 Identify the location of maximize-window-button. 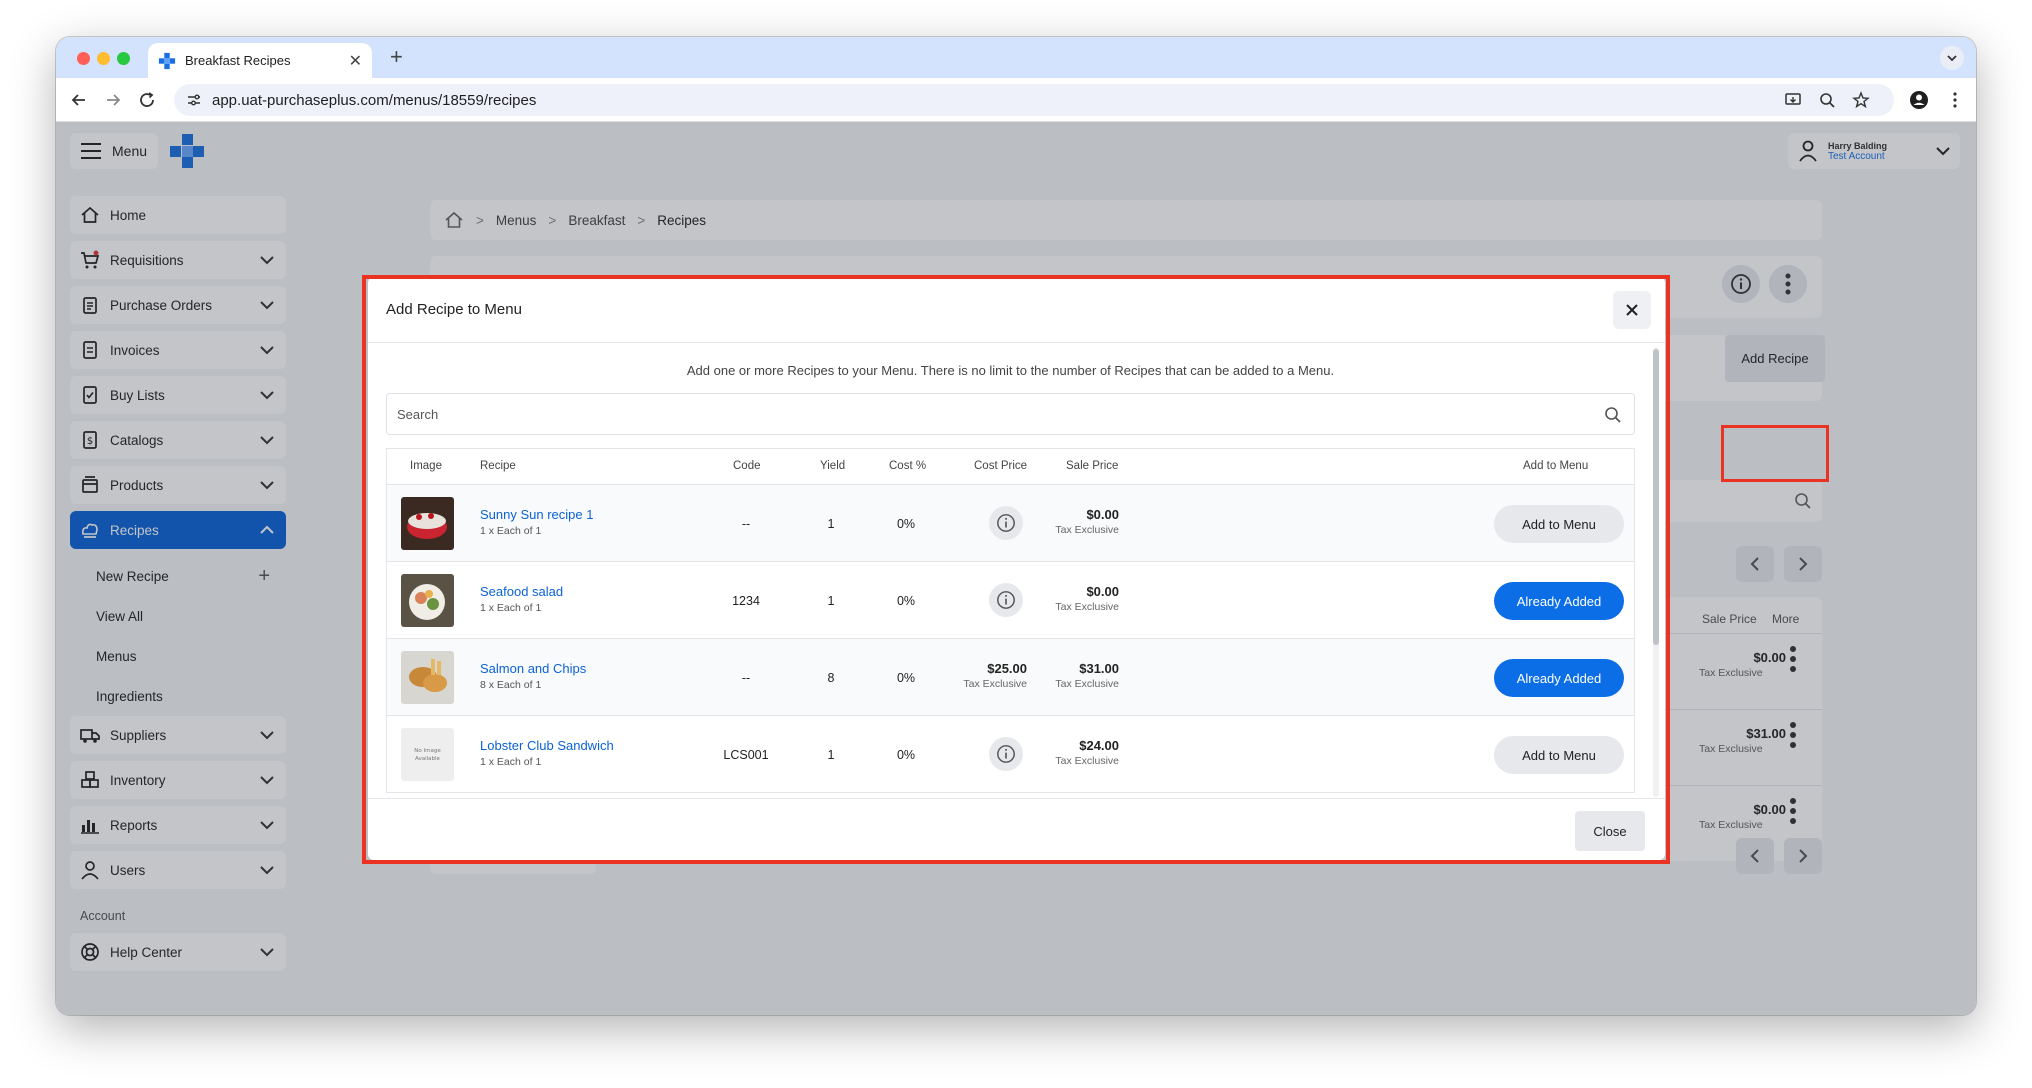
(123, 58).